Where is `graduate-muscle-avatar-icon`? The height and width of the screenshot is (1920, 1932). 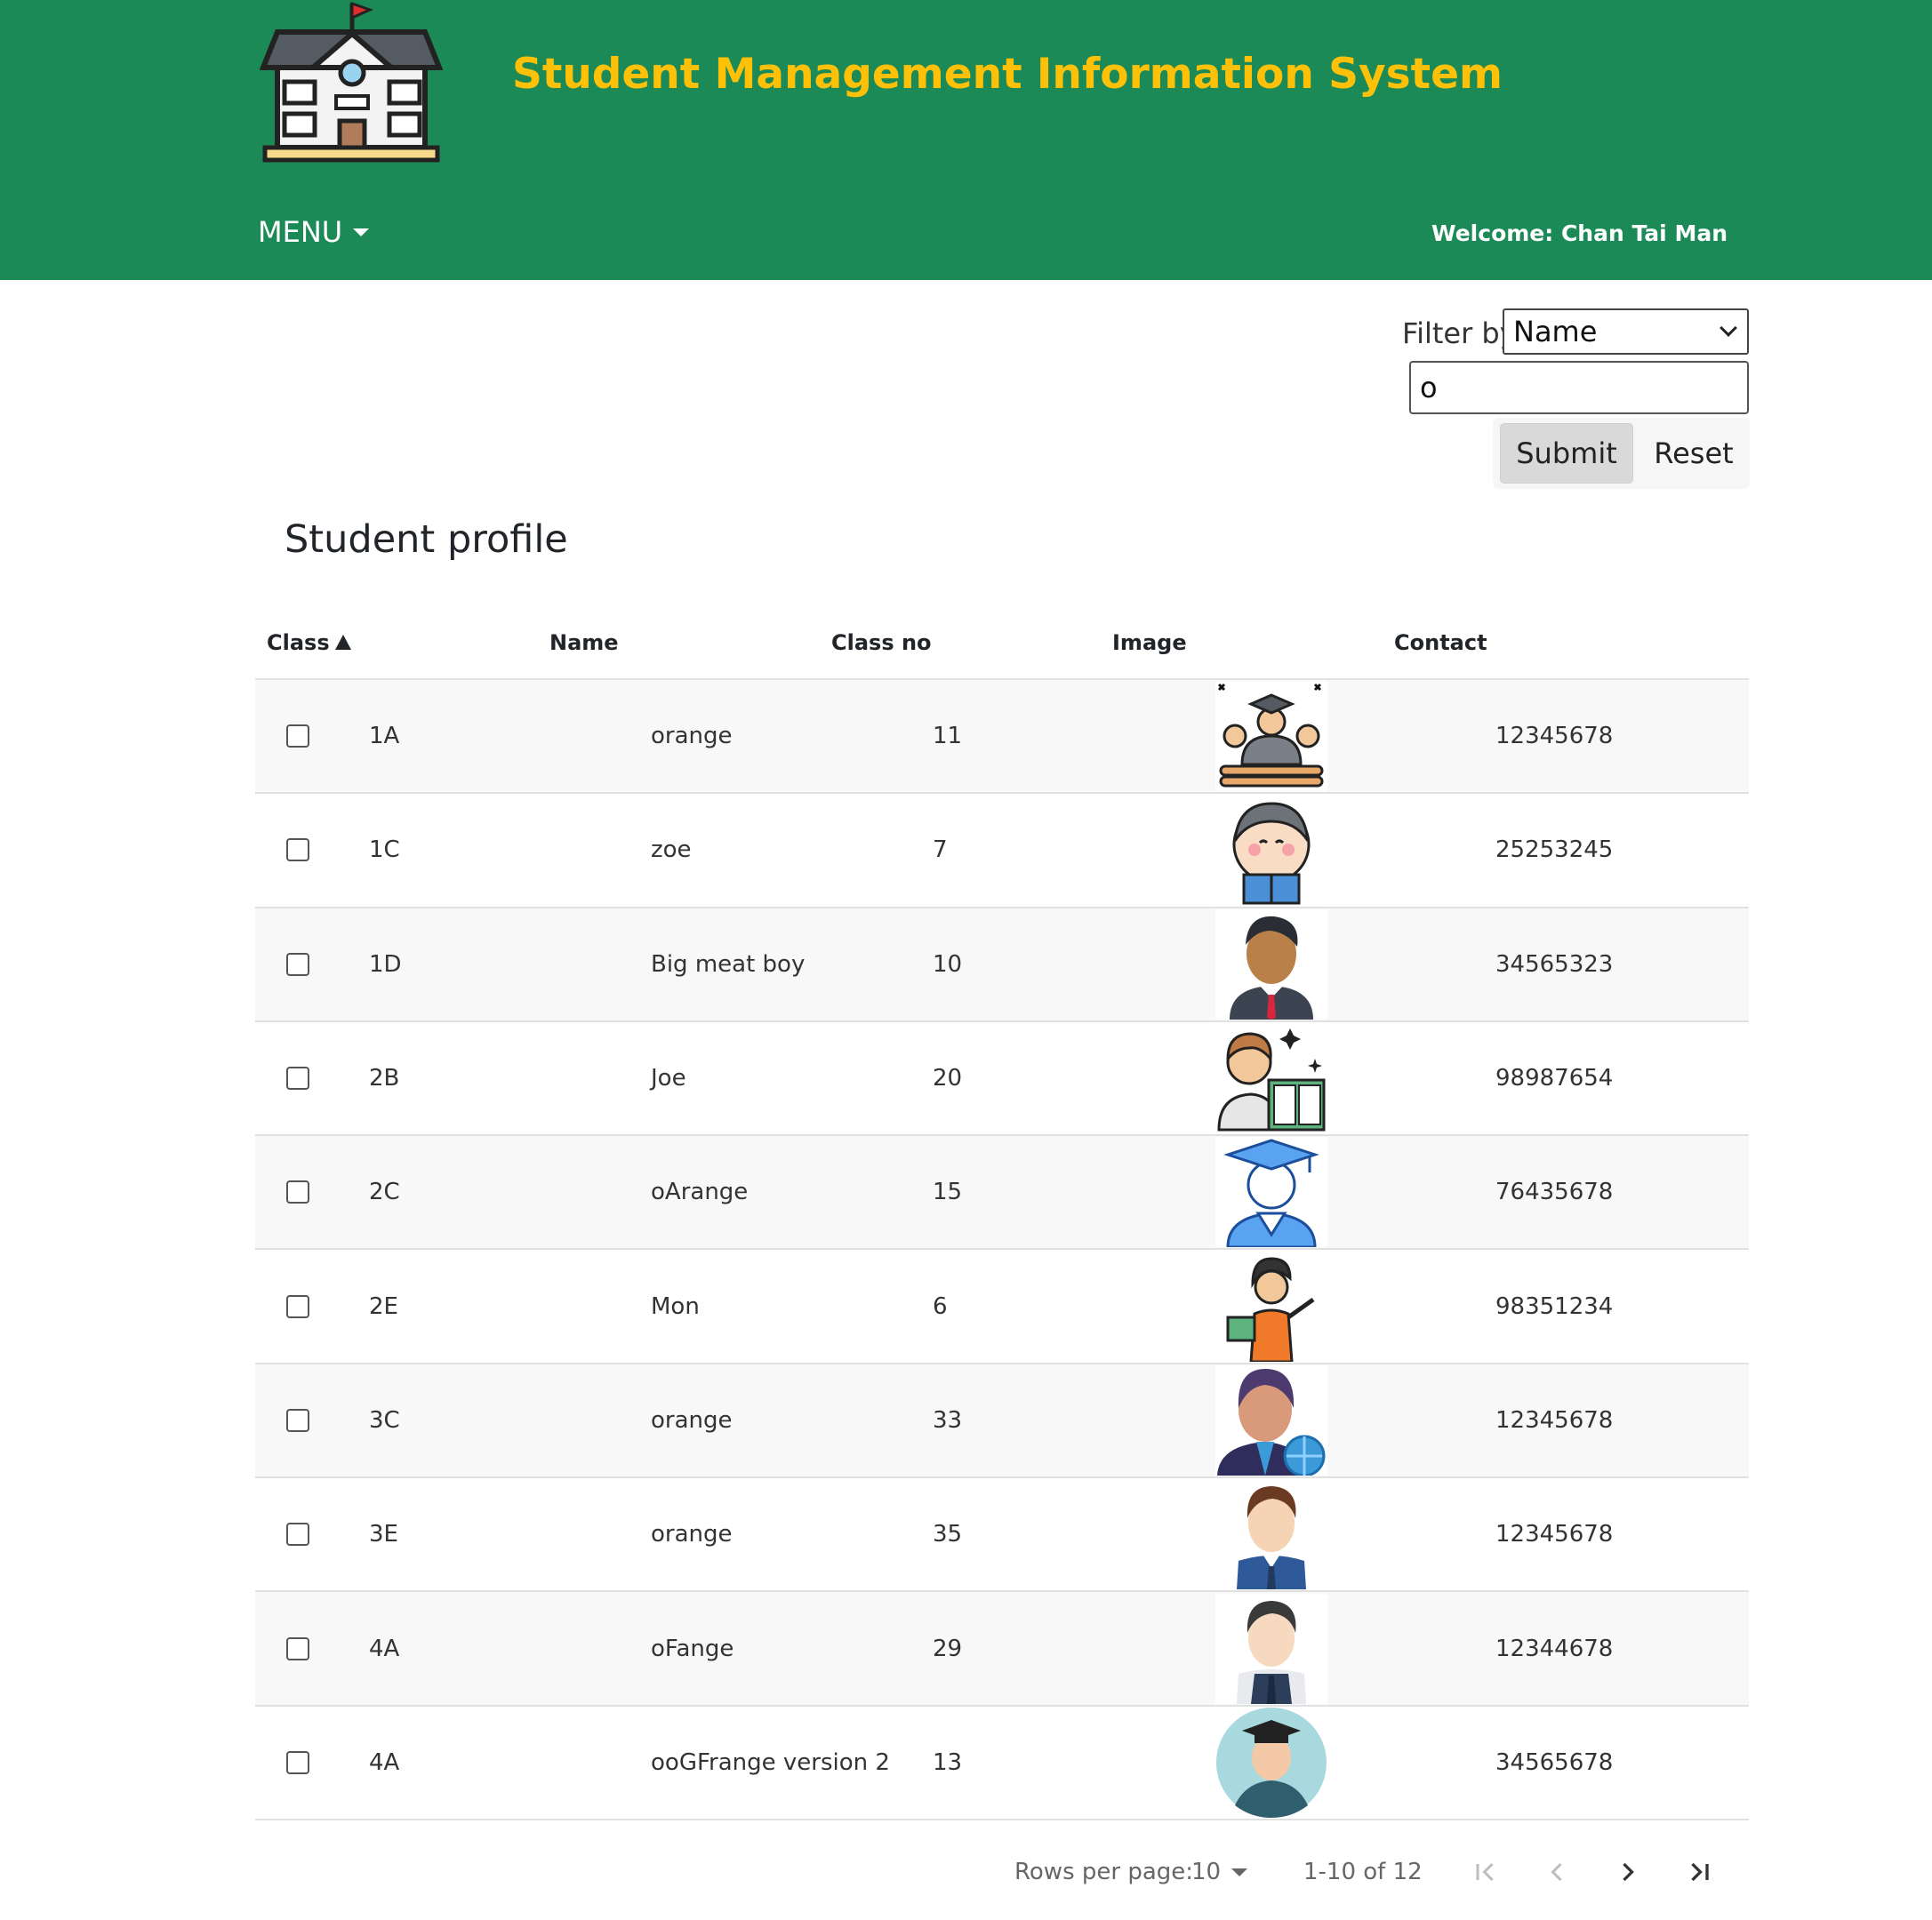
graduate-muscle-avatar-icon is located at coordinates (1271, 736).